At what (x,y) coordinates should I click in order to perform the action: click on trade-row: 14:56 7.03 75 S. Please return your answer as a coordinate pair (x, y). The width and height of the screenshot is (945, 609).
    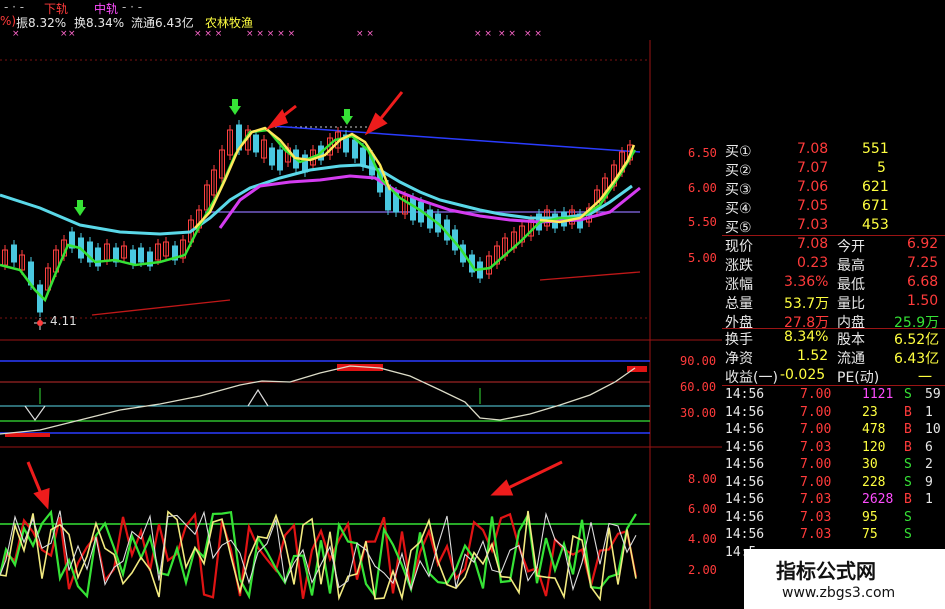
    Looking at the image, I should click on (833, 535).